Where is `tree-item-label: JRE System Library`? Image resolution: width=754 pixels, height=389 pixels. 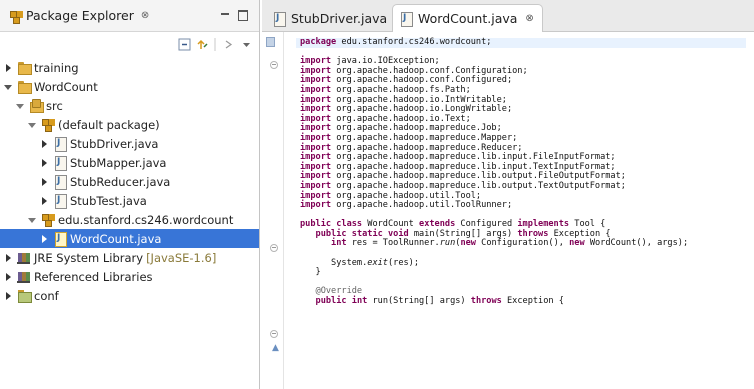
tree-item-label: JRE System Library is located at coordinates (89, 257).